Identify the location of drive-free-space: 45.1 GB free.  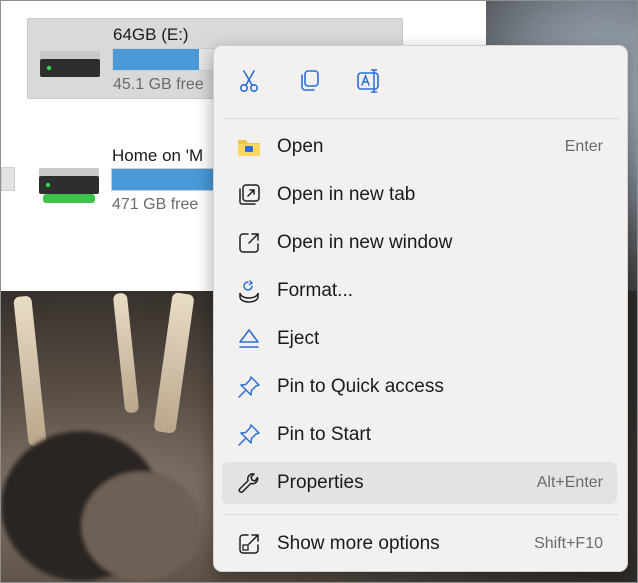
(158, 84).